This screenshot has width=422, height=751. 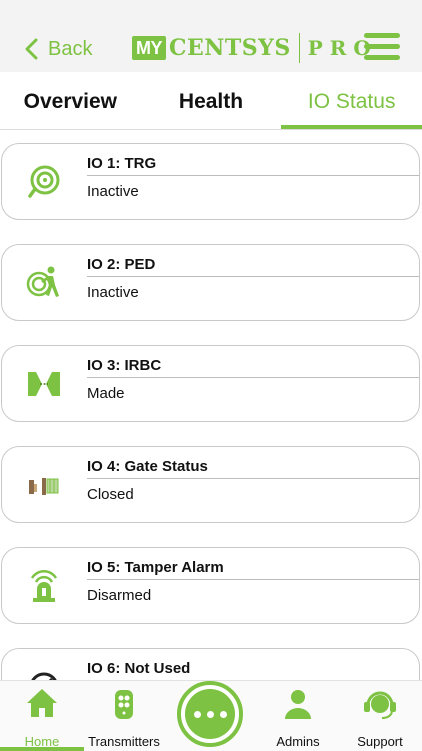 I want to click on alarm-siren-icon, so click(x=44, y=585).